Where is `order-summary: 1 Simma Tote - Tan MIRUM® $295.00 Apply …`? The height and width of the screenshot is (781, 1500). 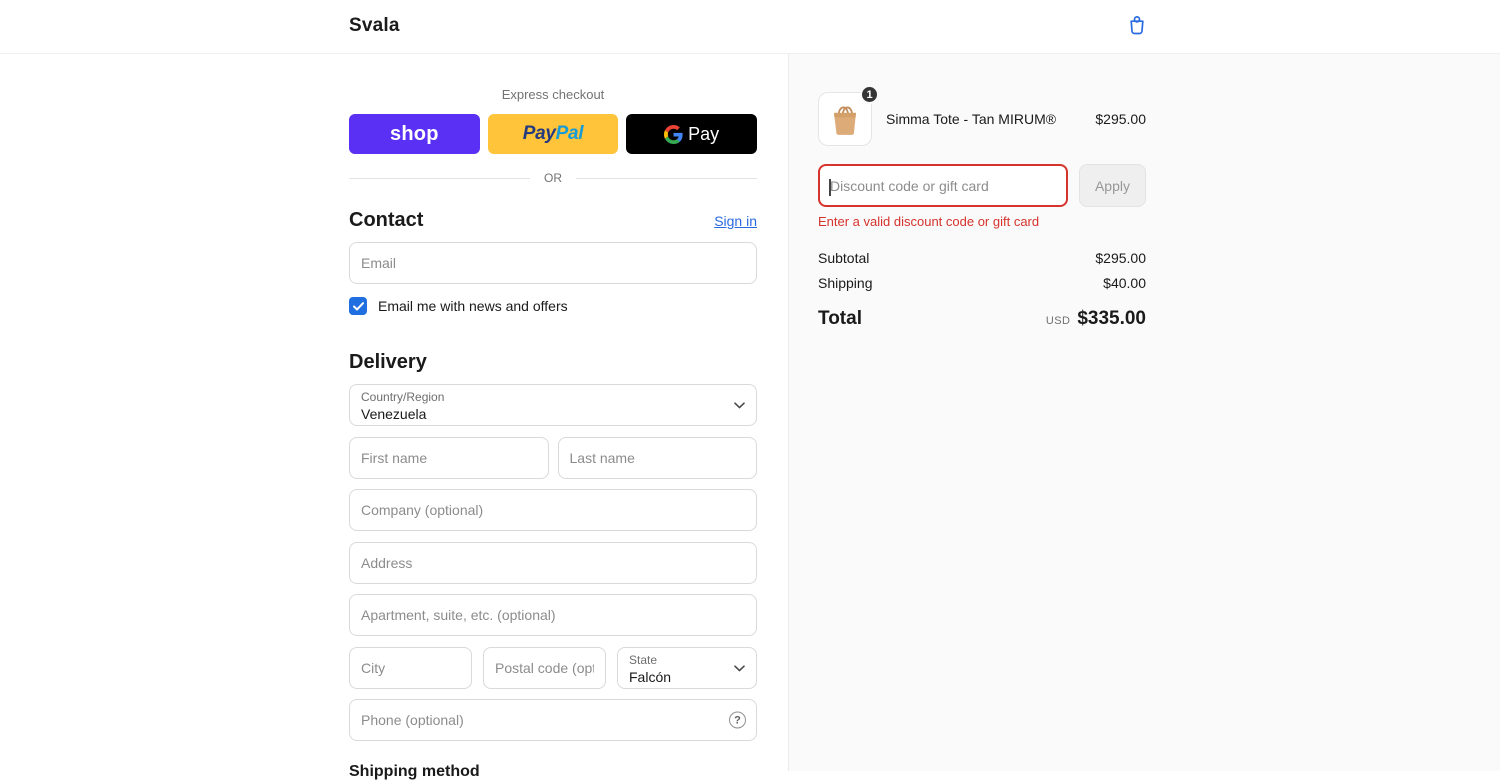 order-summary: 1 Simma Tote - Tan MIRUM® $295.00 Apply … is located at coordinates (982, 192).